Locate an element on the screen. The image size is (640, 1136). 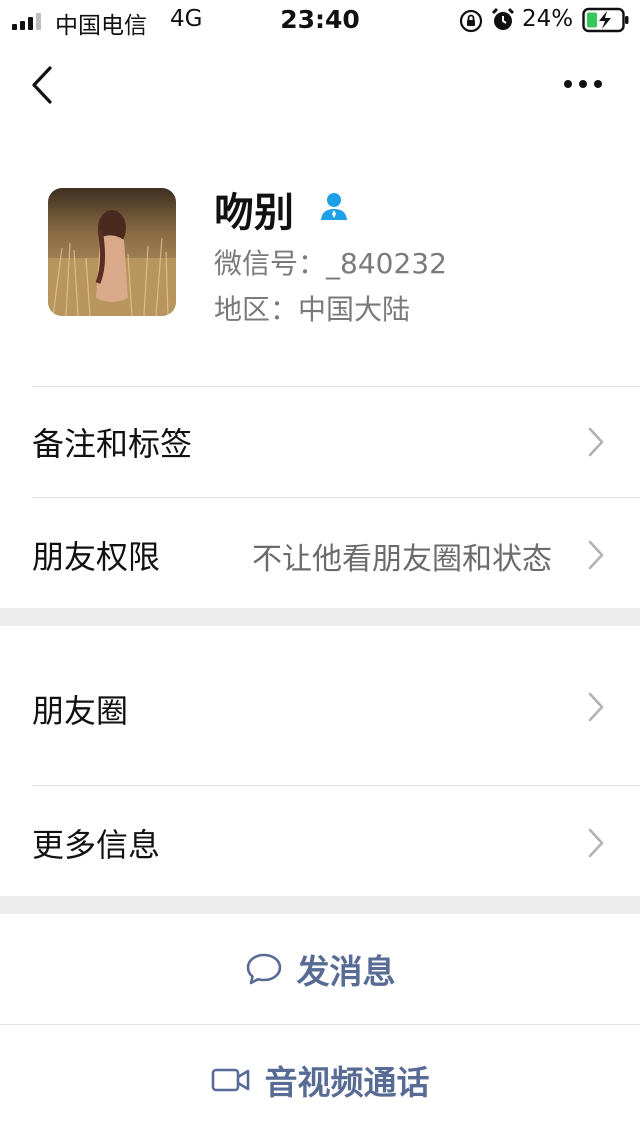
back-chevron-icon is located at coordinates (42, 85).